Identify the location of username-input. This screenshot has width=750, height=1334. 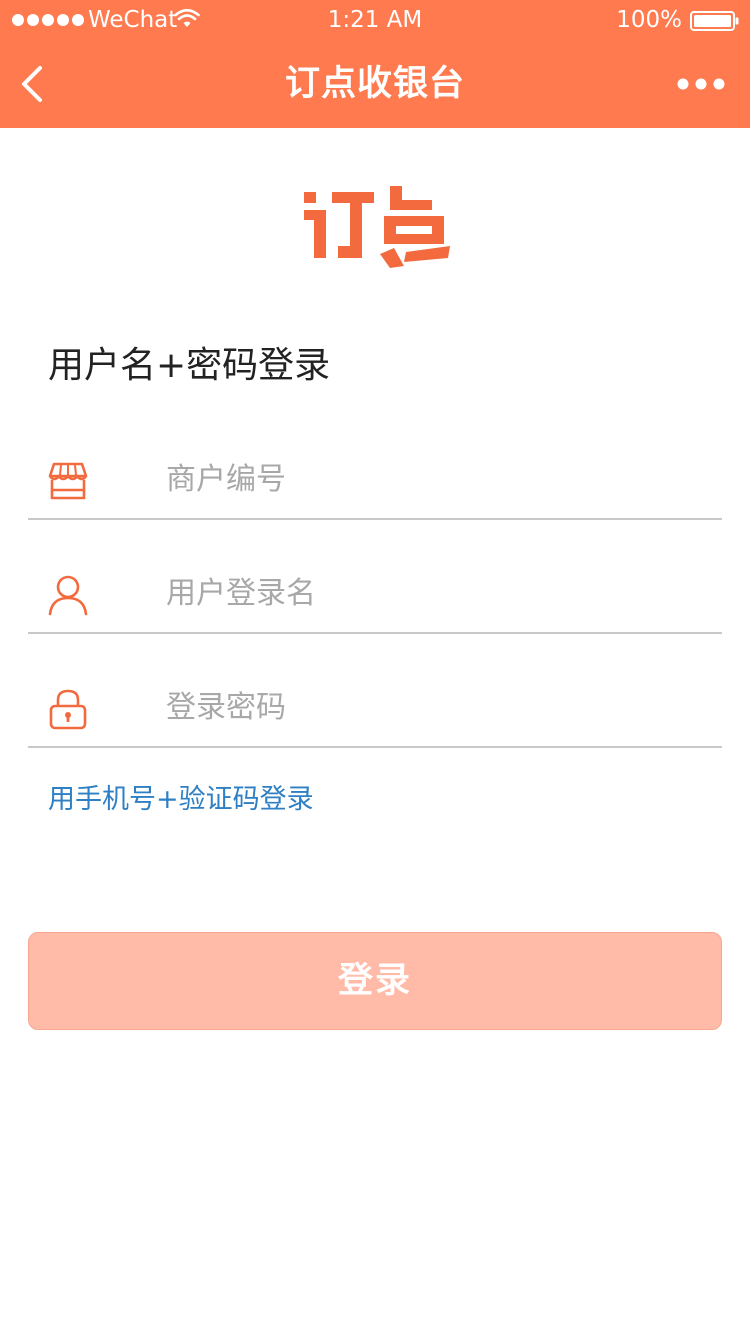
(436, 593).